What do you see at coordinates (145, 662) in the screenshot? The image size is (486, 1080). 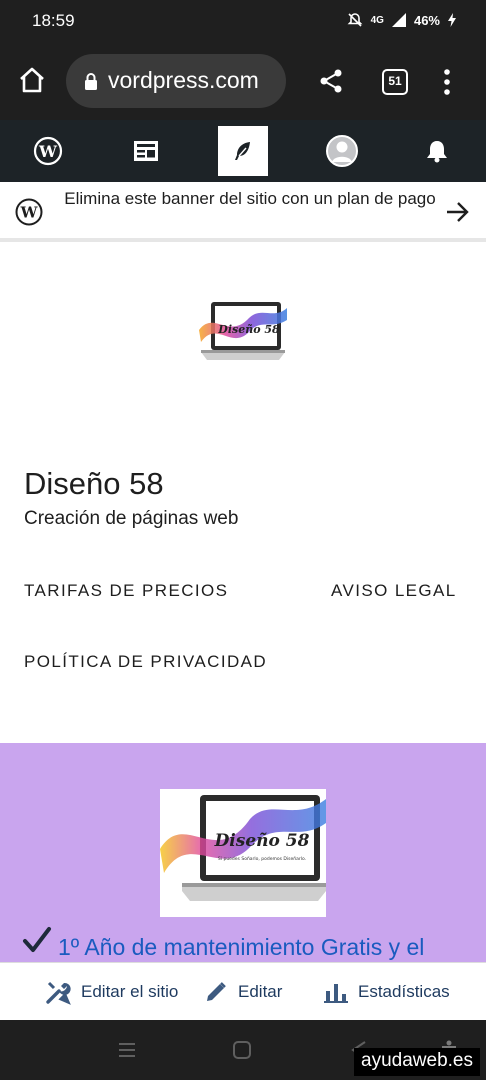 I see `nav-link-privacy: POLÍTICA DE PRIVACIDAD` at bounding box center [145, 662].